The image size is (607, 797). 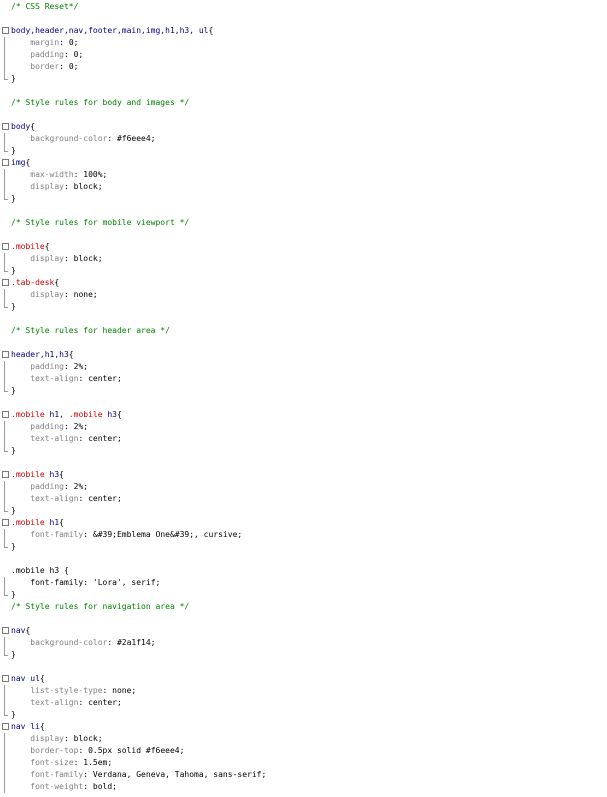 What do you see at coordinates (109, 414) in the screenshot?
I see `css-selector: h3` at bounding box center [109, 414].